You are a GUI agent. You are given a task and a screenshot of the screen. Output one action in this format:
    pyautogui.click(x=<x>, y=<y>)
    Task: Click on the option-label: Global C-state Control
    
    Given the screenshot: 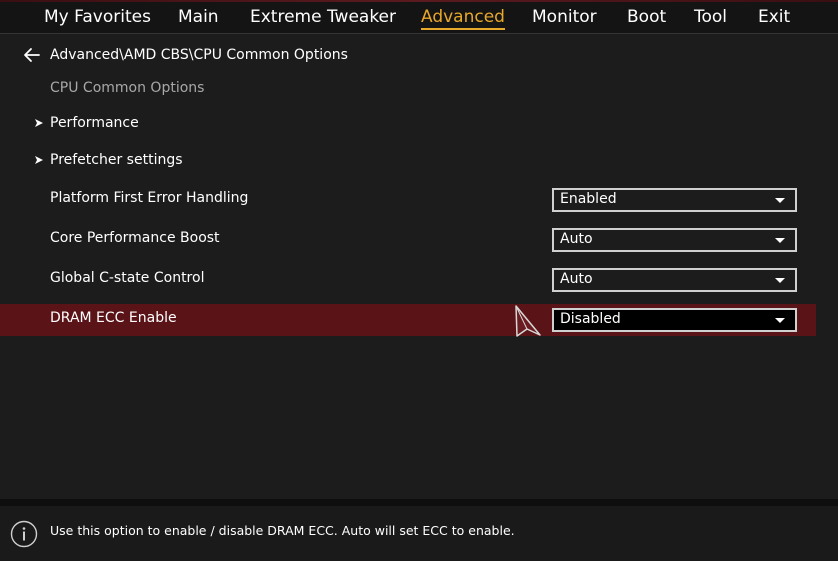 What is the action you would take?
    pyautogui.click(x=127, y=278)
    